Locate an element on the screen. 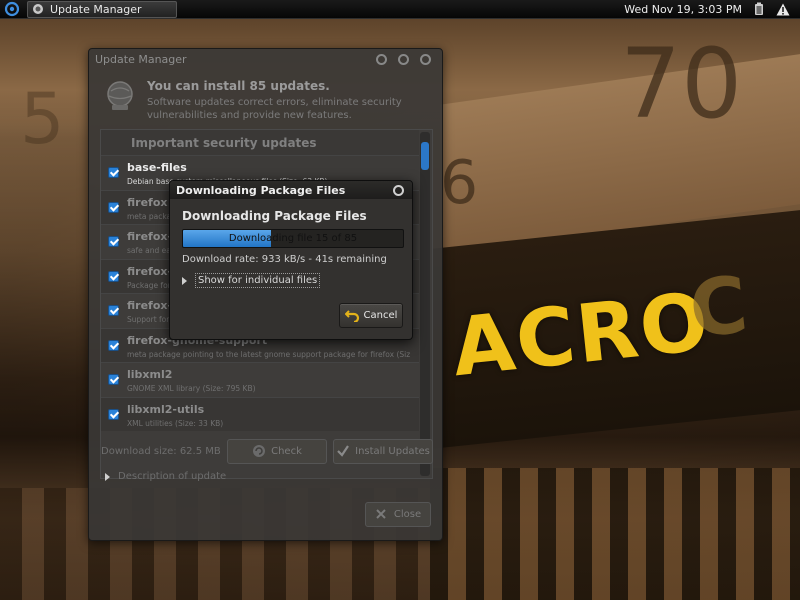 This screenshot has width=800, height=600. globe-icon is located at coordinates (120, 96).